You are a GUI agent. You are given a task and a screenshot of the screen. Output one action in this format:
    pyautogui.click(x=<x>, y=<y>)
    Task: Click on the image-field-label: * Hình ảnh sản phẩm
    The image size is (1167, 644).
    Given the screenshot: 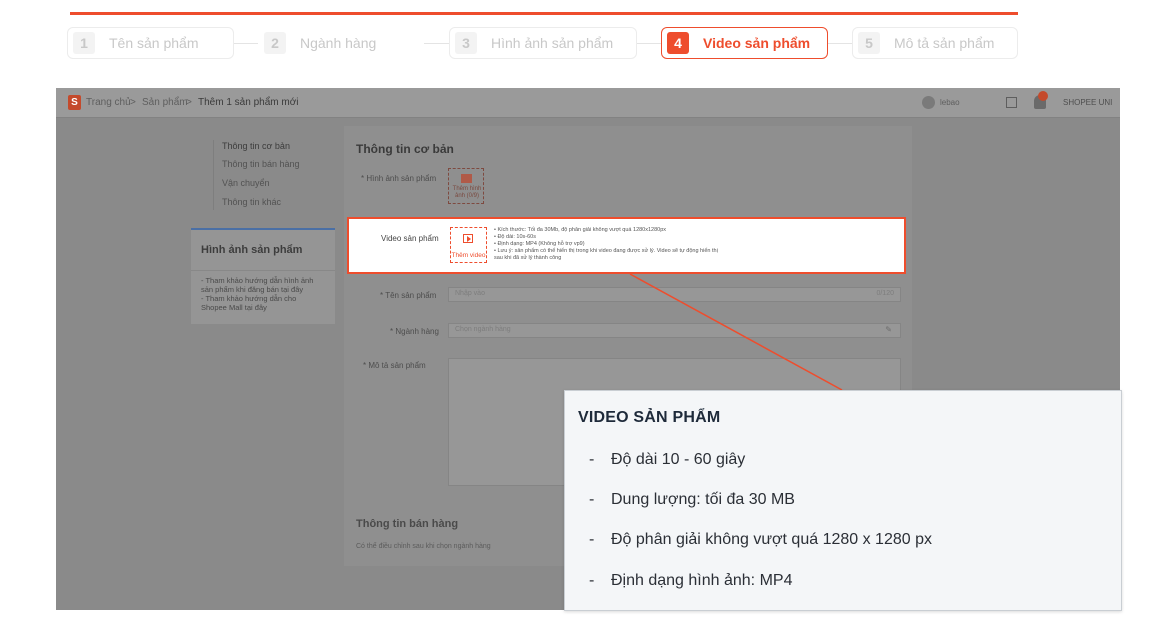 What is the action you would take?
    pyautogui.click(x=399, y=178)
    